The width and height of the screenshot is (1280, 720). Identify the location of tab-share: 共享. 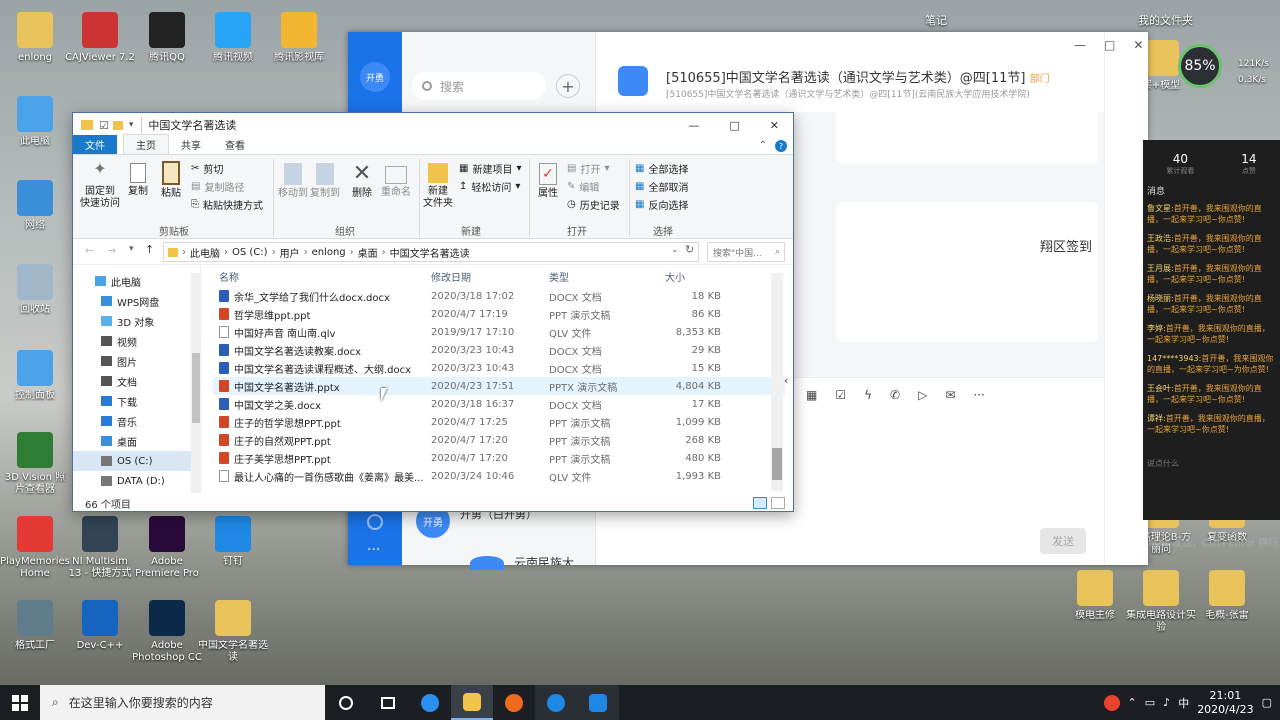
(191, 144).